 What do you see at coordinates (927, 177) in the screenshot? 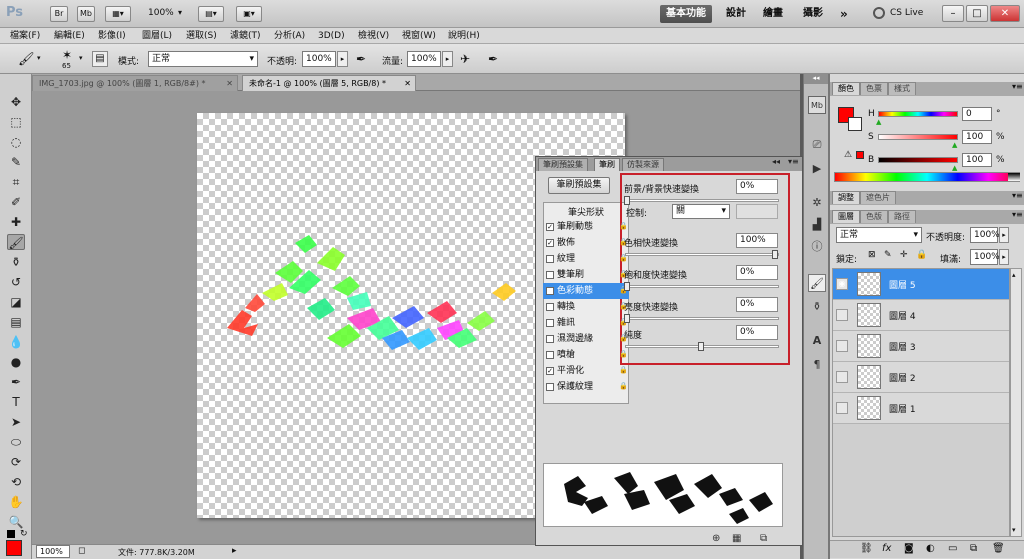
I see `color-spectrum-ramp` at bounding box center [927, 177].